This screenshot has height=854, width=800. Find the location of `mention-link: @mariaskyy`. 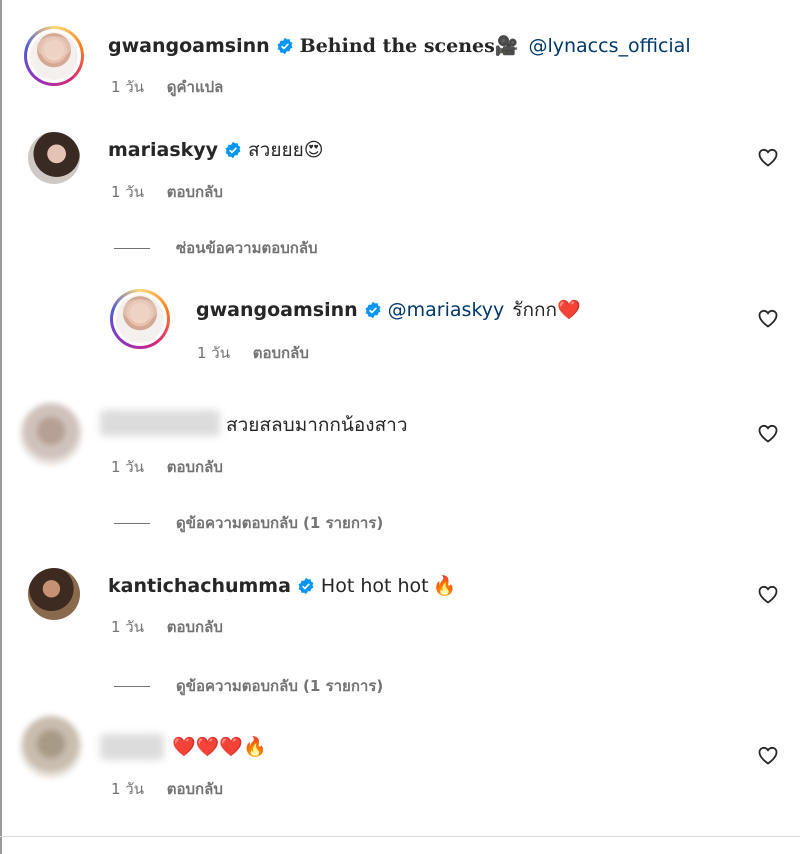

mention-link: @mariaskyy is located at coordinates (446, 310).